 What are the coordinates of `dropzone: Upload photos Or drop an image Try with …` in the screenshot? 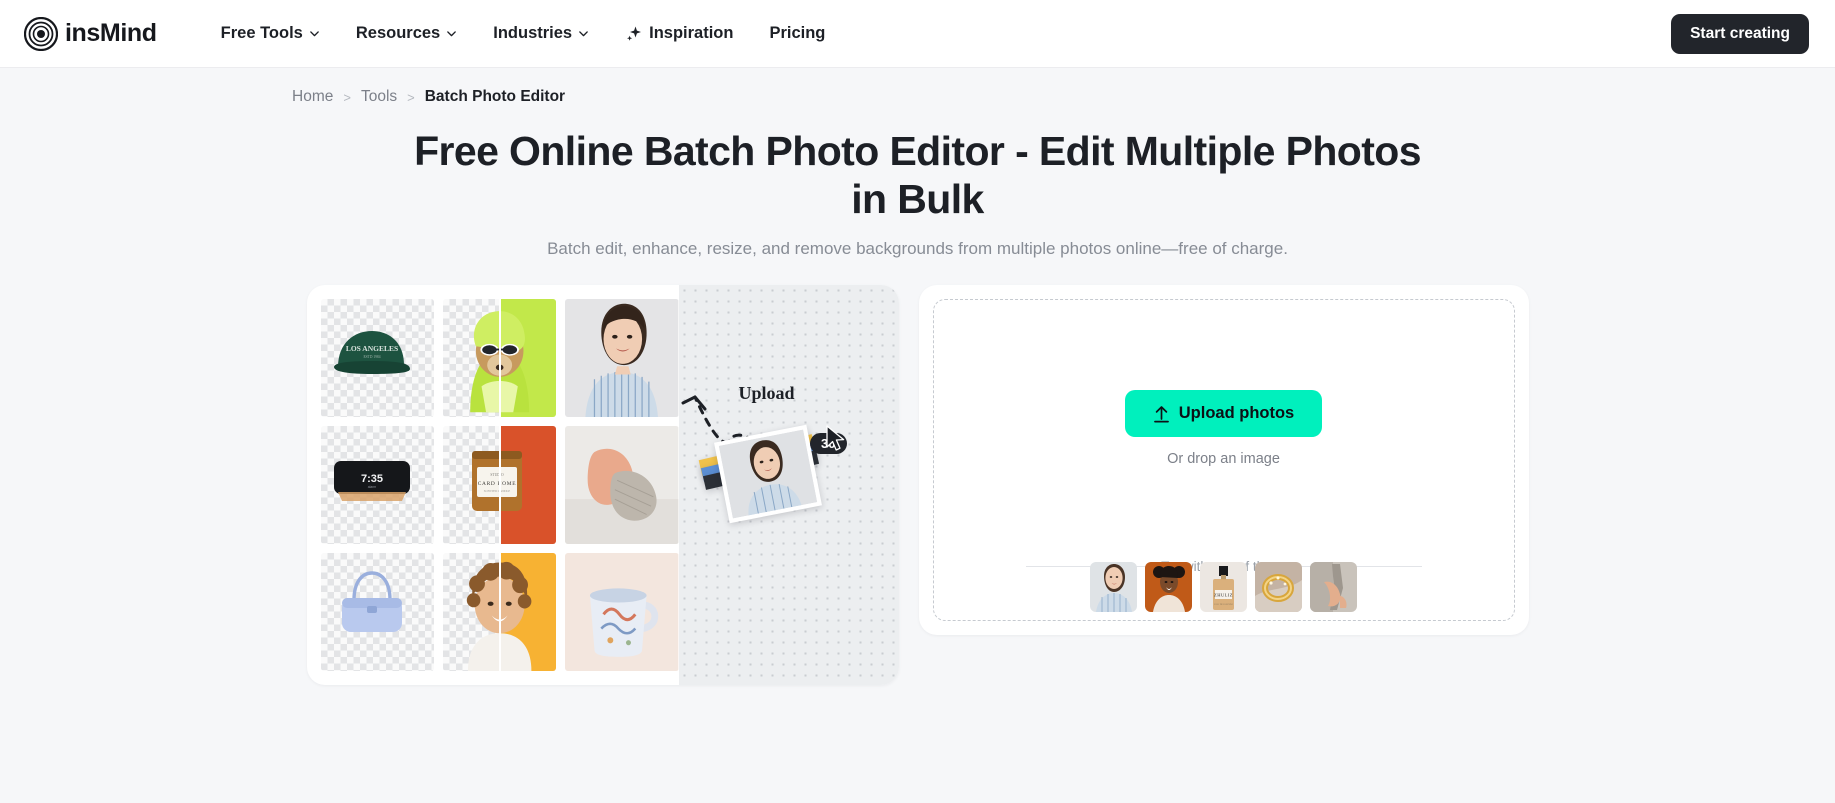 It's located at (1223, 460).